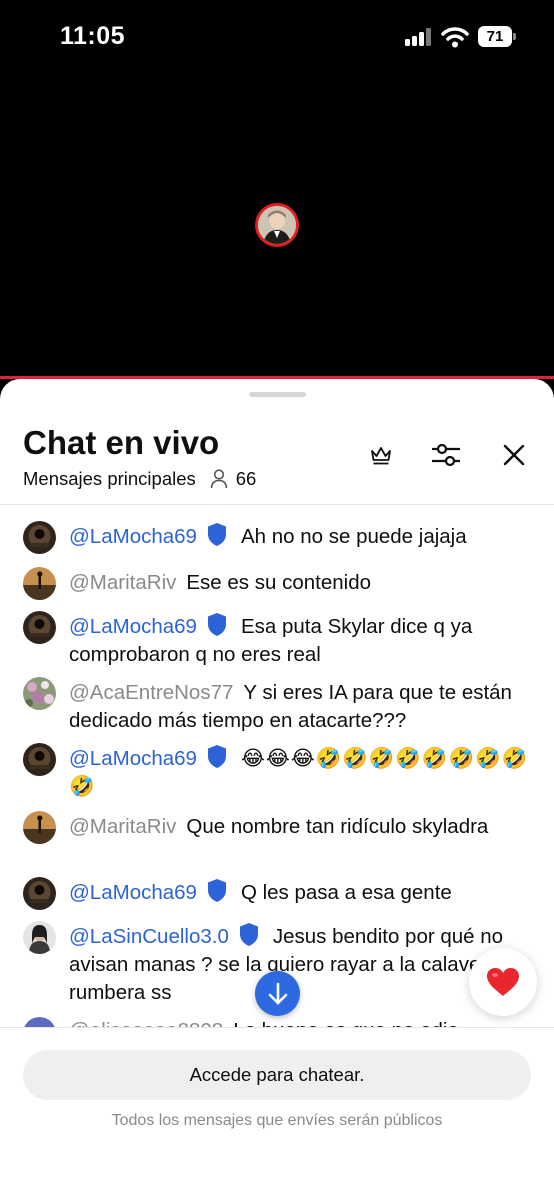  I want to click on crown-button, so click(381, 455).